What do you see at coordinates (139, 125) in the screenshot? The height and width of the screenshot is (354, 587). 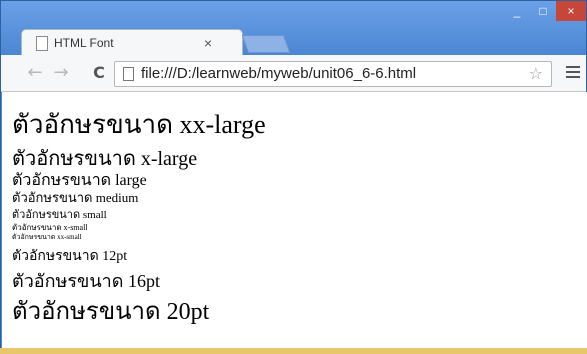 I see `font-sample-xx-large: ตัวอักษรขนาด xx-large` at bounding box center [139, 125].